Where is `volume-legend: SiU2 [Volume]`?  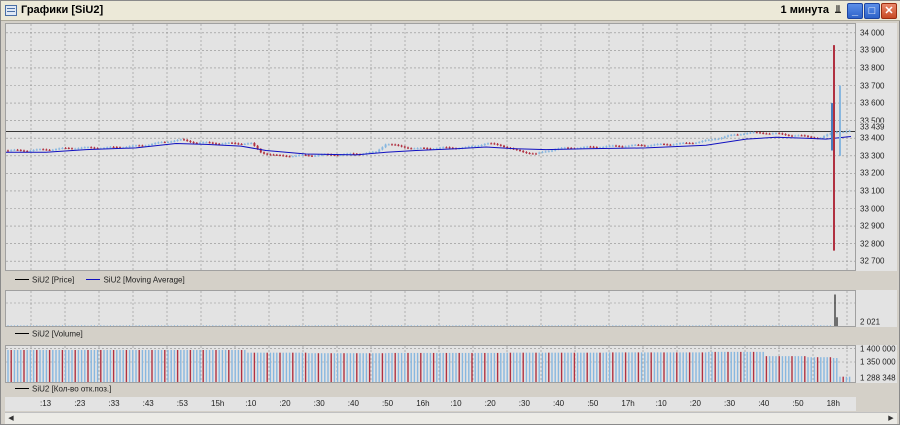 volume-legend: SiU2 [Volume] is located at coordinates (430, 335).